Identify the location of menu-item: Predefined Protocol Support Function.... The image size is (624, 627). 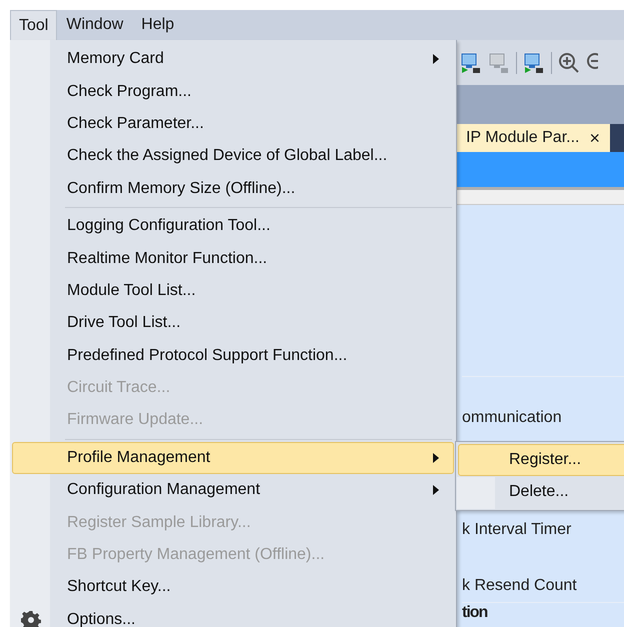
(233, 356).